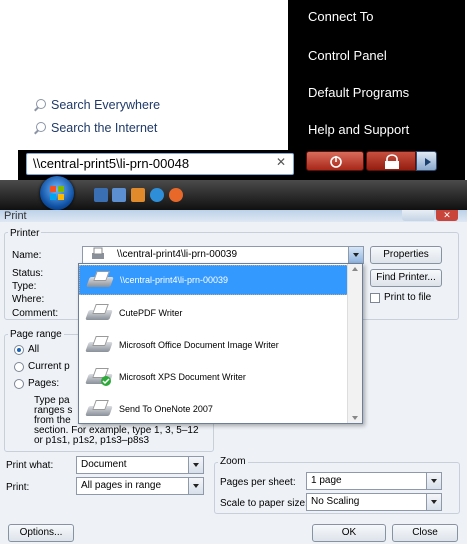  Describe the element at coordinates (19, 350) in the screenshot. I see `range-all-radio` at that location.